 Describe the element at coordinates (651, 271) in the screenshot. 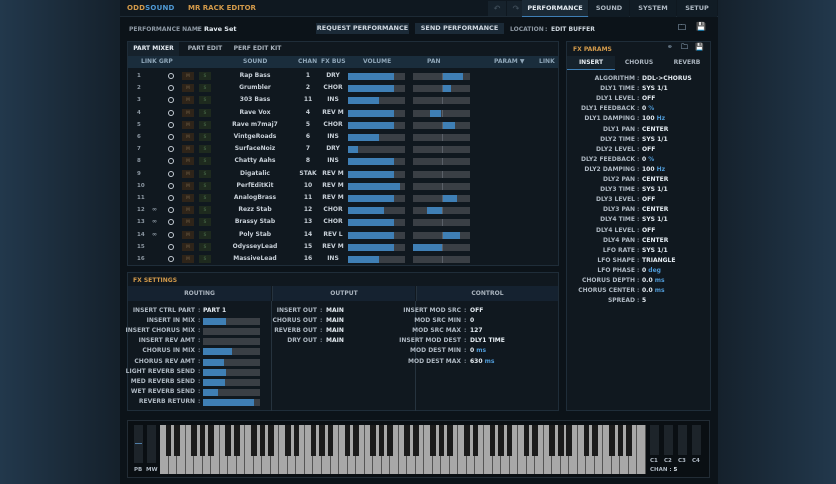

I see `param-value: 0 deg` at that location.